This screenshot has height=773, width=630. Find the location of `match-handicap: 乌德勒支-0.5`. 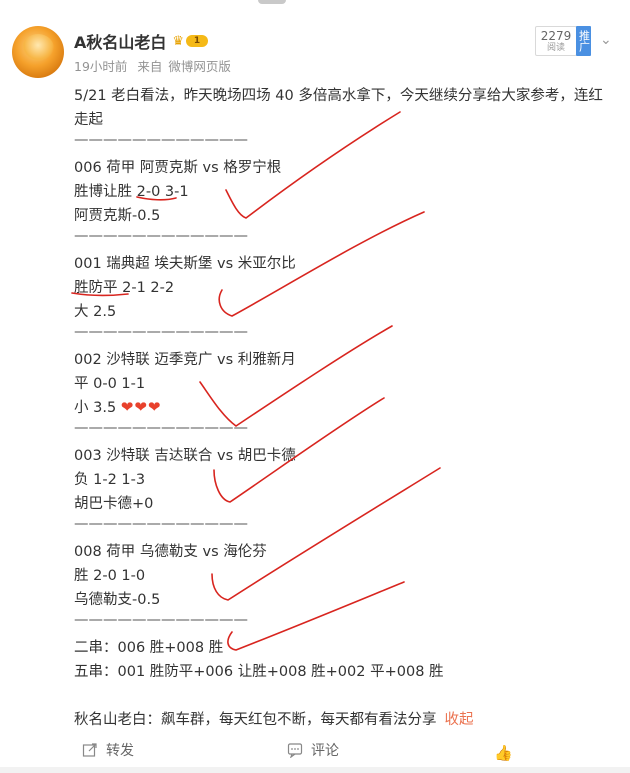

match-handicap: 乌德勒支-0.5 is located at coordinates (117, 600).